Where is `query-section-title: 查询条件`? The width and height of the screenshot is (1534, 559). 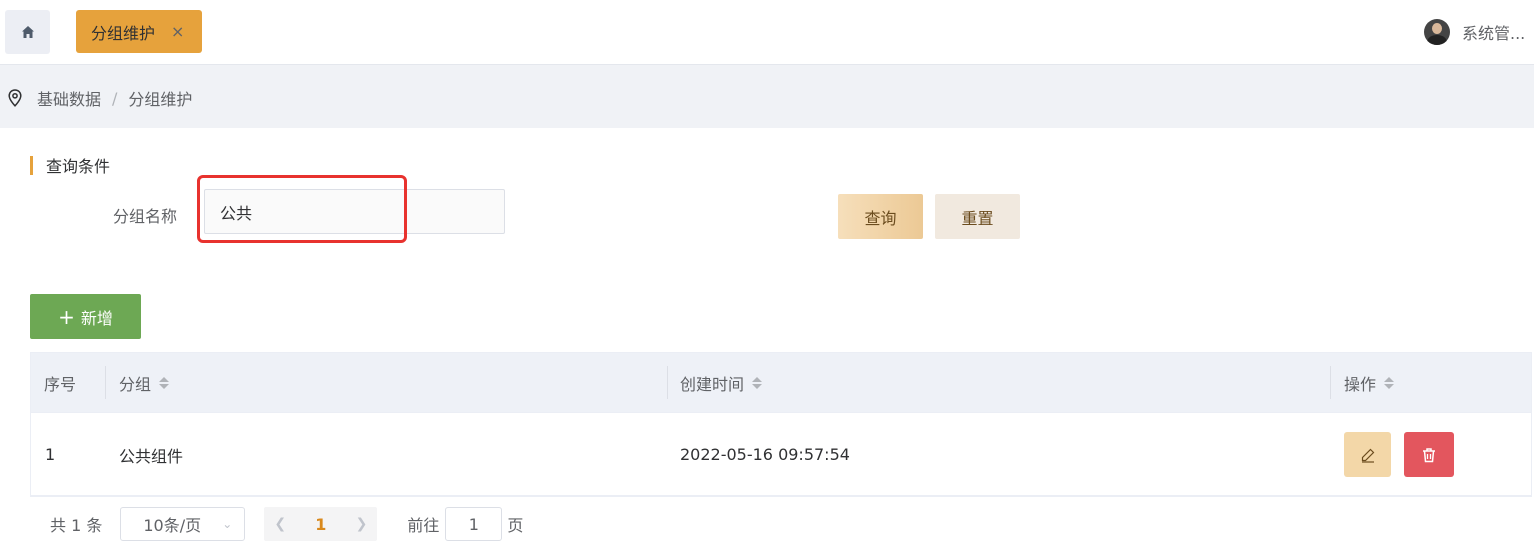 query-section-title: 查询条件 is located at coordinates (70, 165).